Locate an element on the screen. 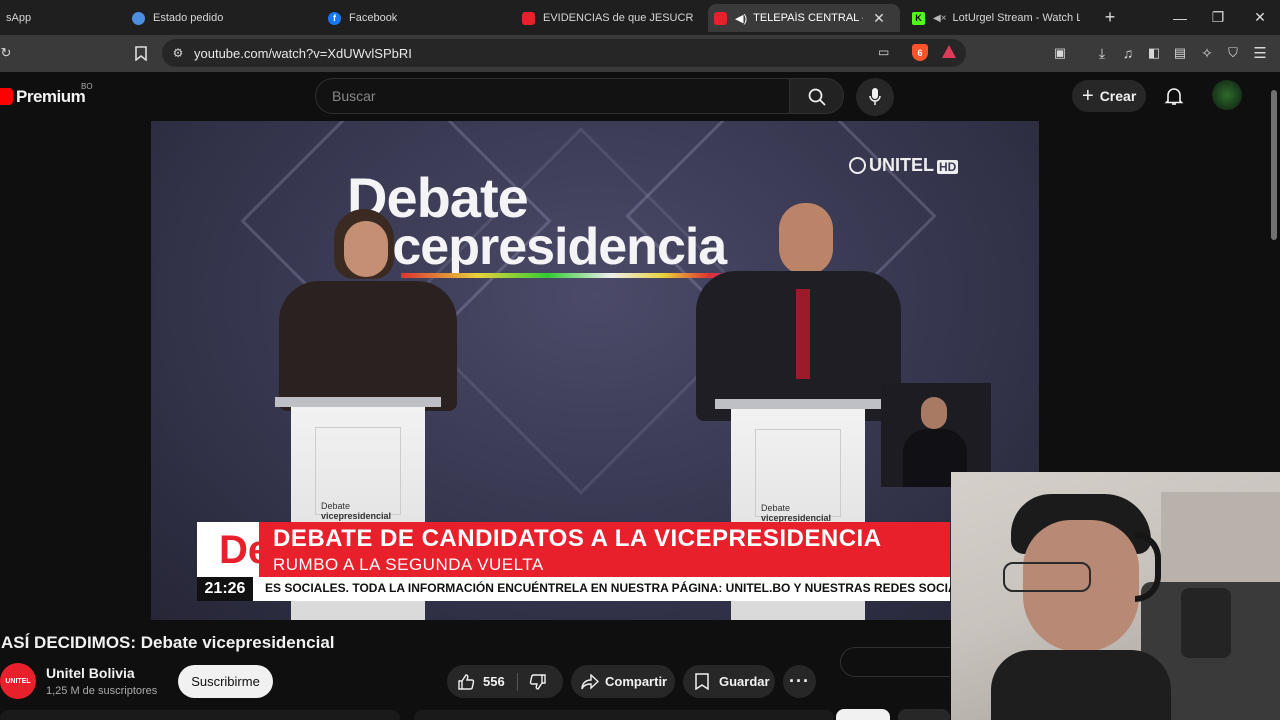  url-field: ⚙ youtube.com/watch?v=XdUWvlSPbRI ▭ 6 is located at coordinates (564, 53).